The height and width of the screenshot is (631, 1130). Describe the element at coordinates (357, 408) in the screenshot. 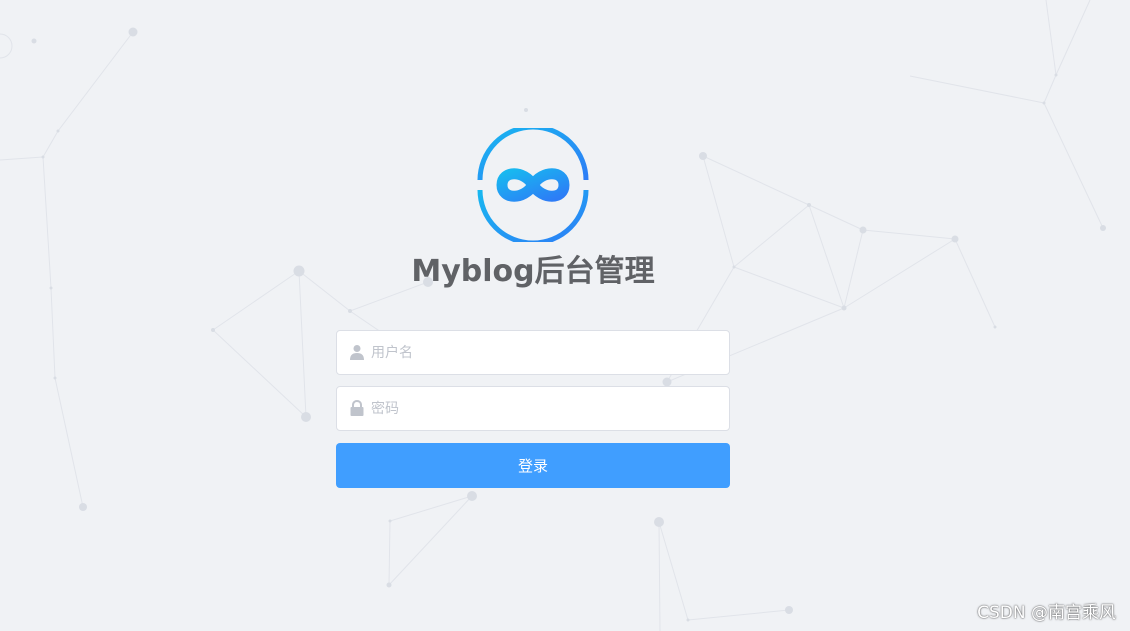

I see `lock-icon` at that location.